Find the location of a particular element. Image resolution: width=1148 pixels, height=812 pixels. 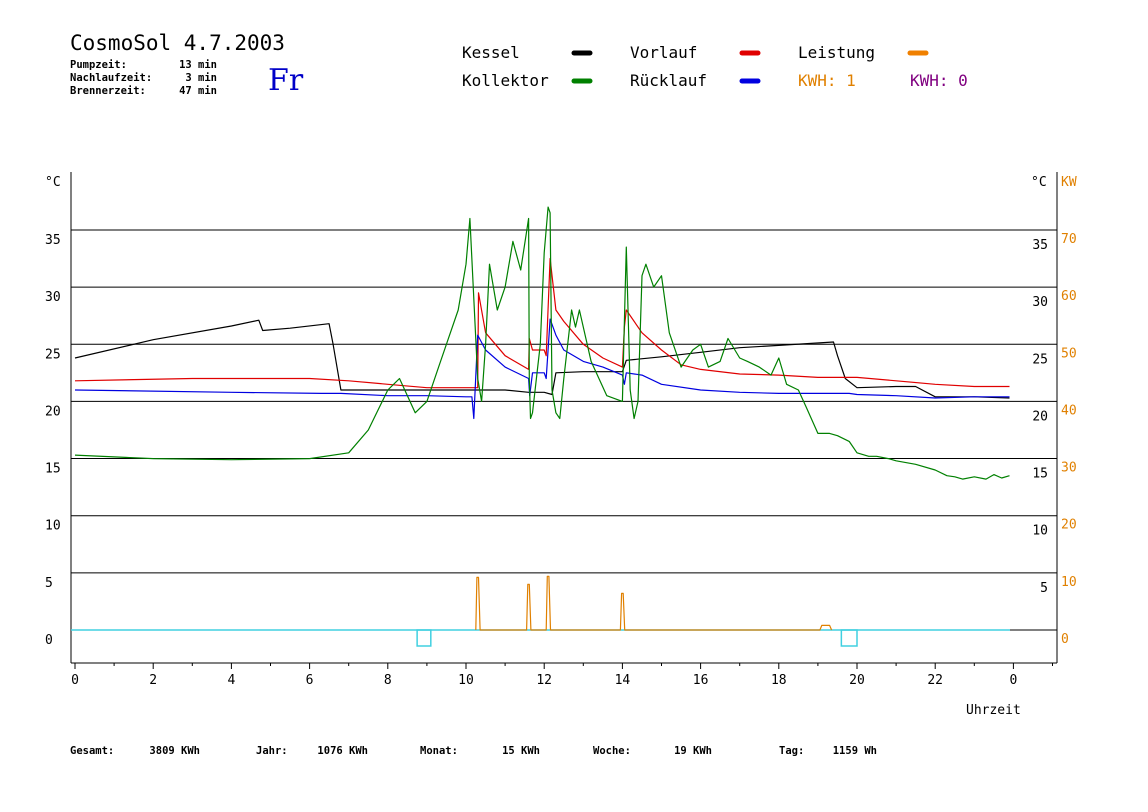

power-tick-label: 0 is located at coordinates (1065, 639).